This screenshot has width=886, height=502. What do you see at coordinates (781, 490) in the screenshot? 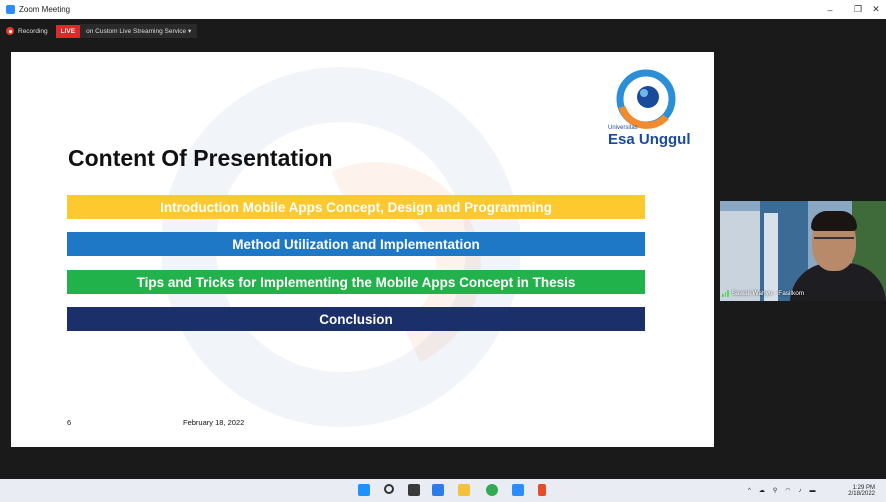
I see `system-tray: ^ ☁ ⚲ ◠ ♪ ▬` at bounding box center [781, 490].